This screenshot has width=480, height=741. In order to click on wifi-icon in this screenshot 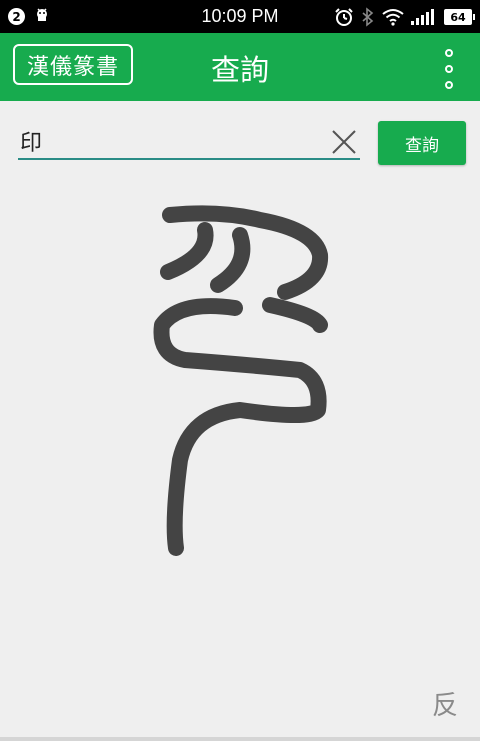, I will do `click(393, 17)`.